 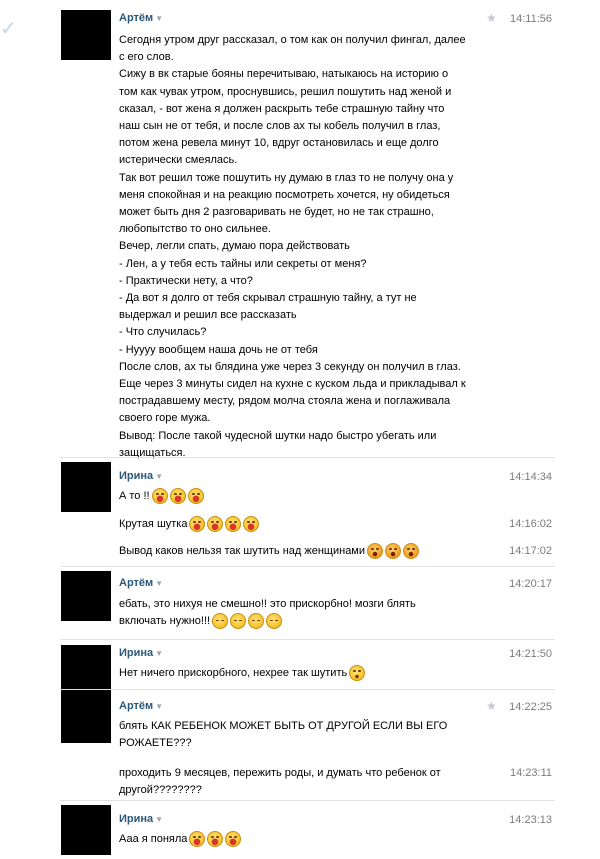 I want to click on message-time: 14:23:13, so click(x=530, y=820).